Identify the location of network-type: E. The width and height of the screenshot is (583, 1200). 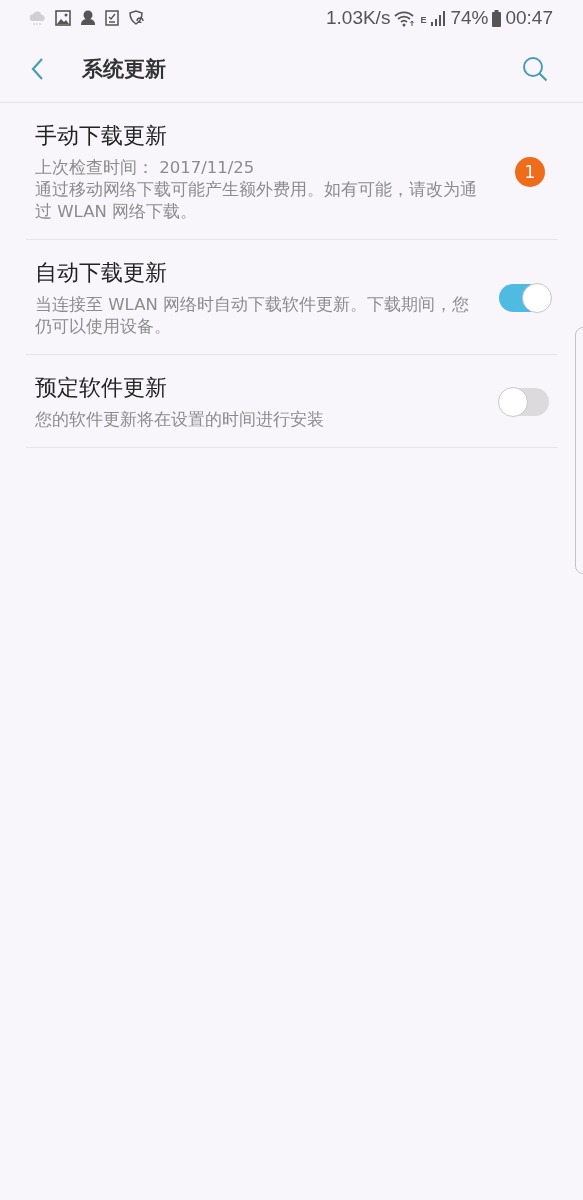
(423, 20).